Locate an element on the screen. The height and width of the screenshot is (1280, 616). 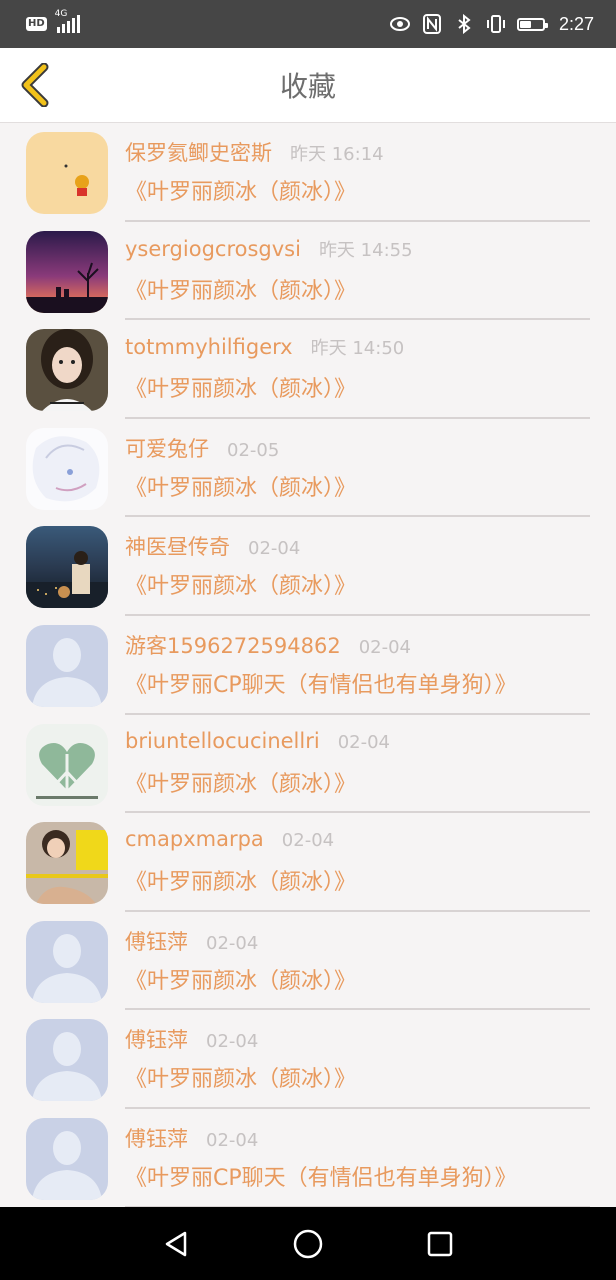
status-right: 2:27 is located at coordinates (491, 24).